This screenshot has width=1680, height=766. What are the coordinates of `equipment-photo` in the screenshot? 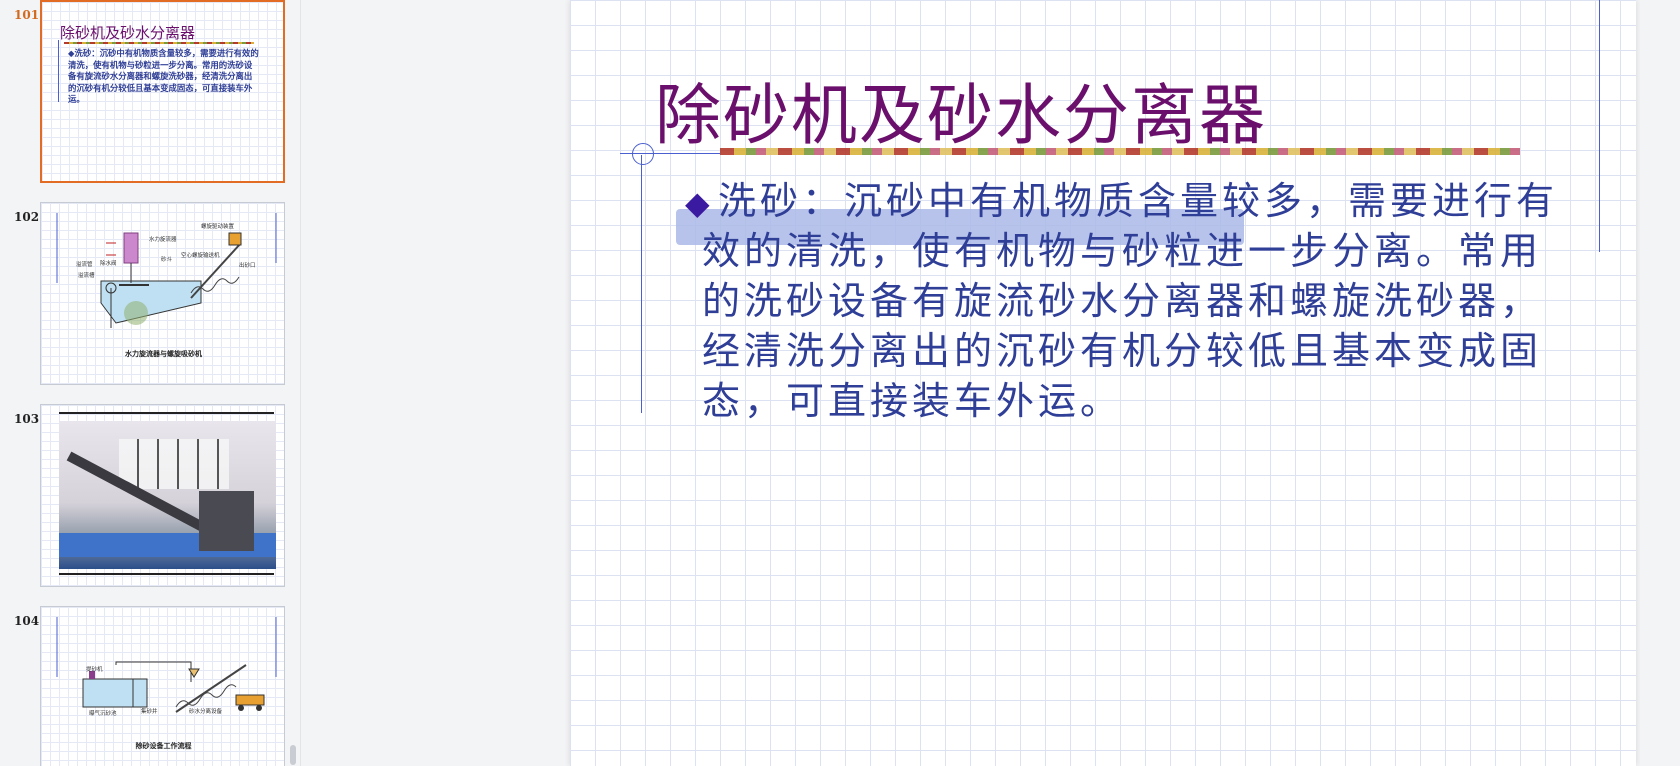 It's located at (167, 495).